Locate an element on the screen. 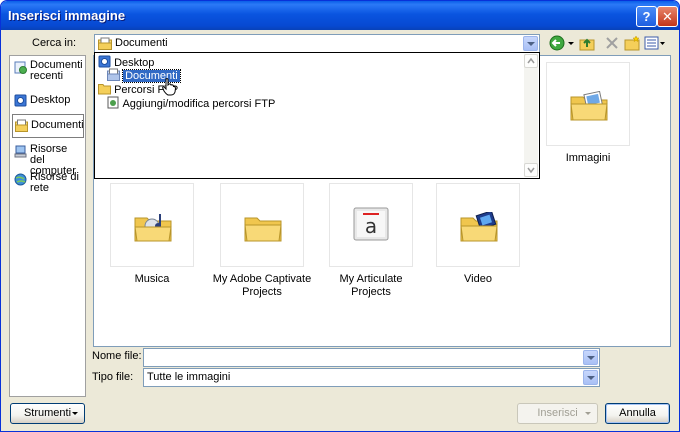 This screenshot has width=680, height=432. thumbnail: a is located at coordinates (371, 225).